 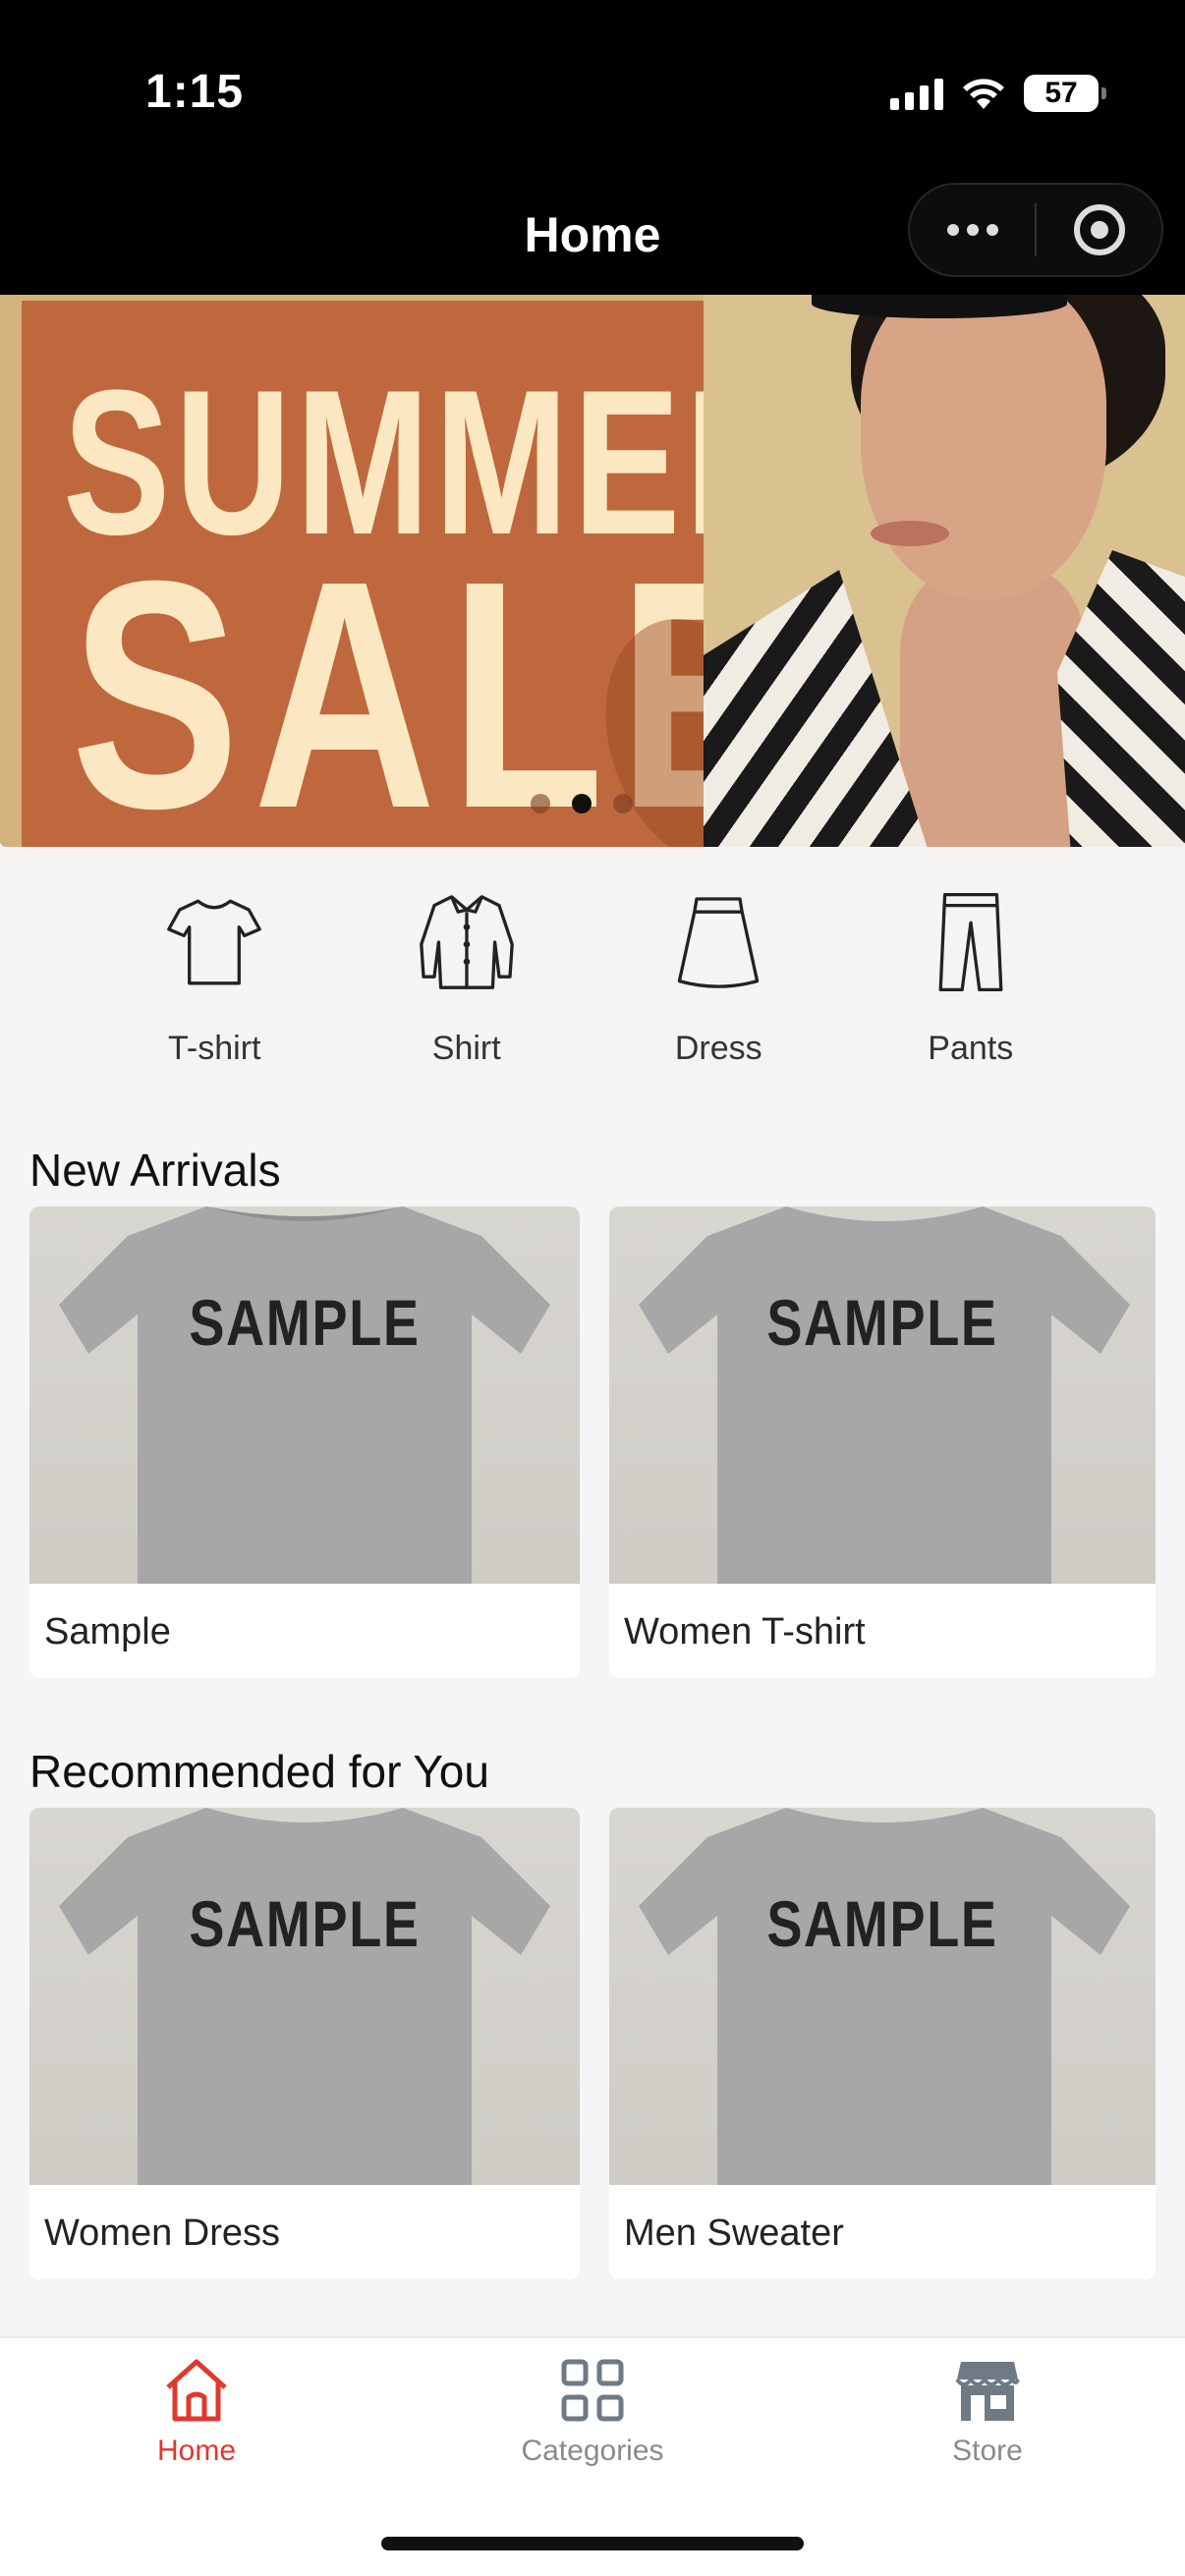 I want to click on more-button, so click(x=973, y=230).